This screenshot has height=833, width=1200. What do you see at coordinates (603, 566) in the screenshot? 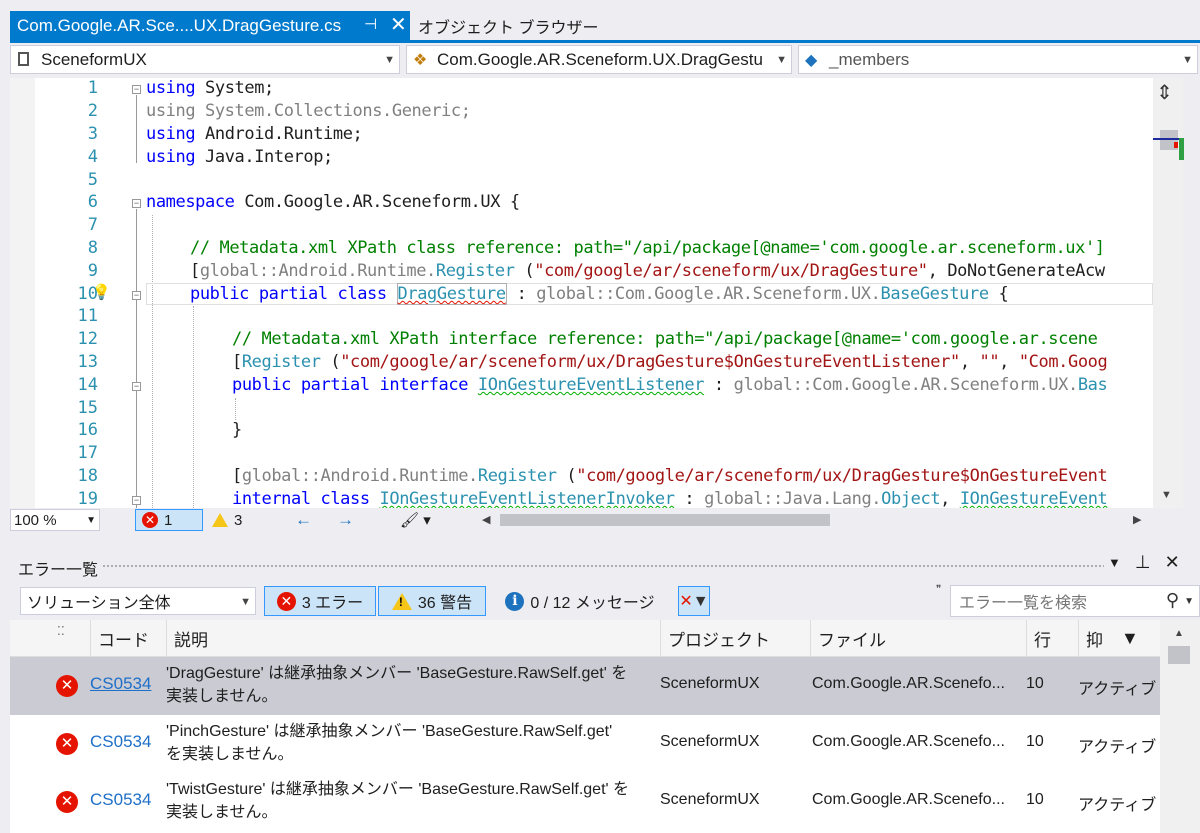
I see `titlebar-grip` at bounding box center [603, 566].